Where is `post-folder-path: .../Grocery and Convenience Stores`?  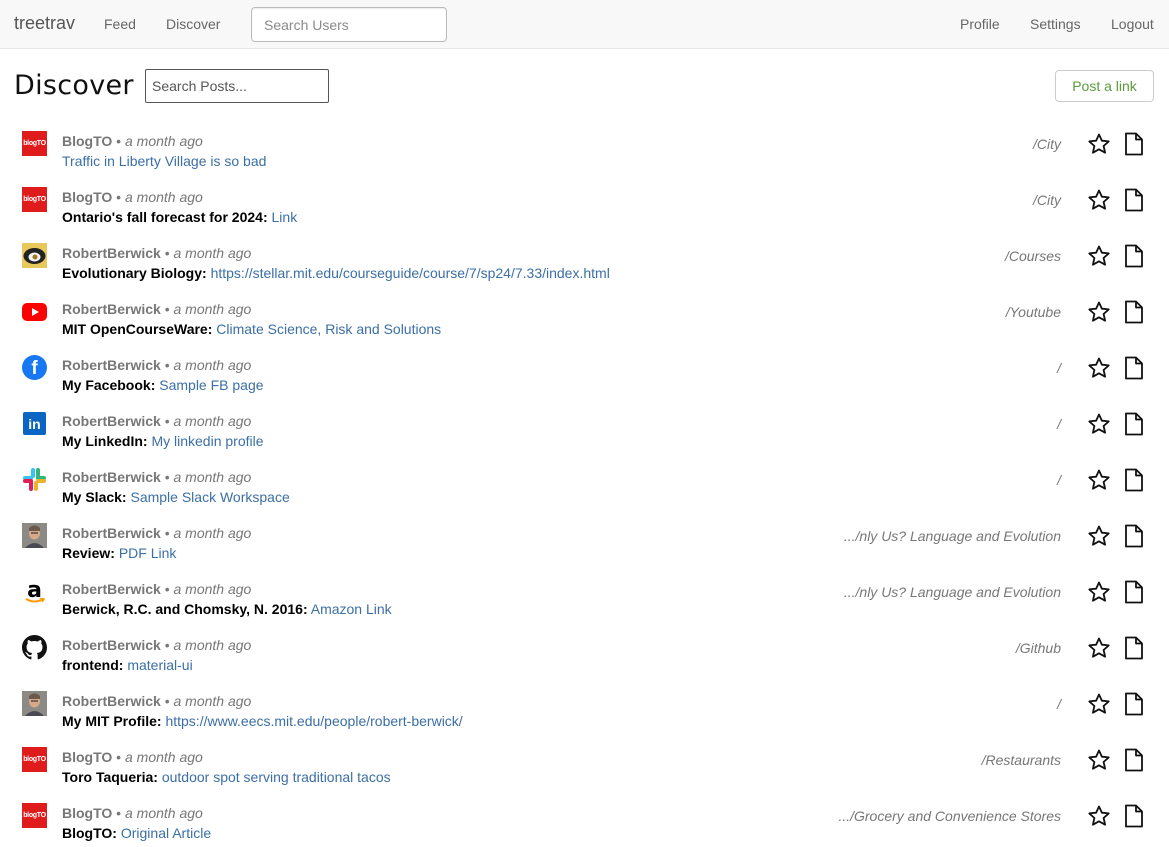
post-folder-path: .../Grocery and Convenience Stores is located at coordinates (949, 816).